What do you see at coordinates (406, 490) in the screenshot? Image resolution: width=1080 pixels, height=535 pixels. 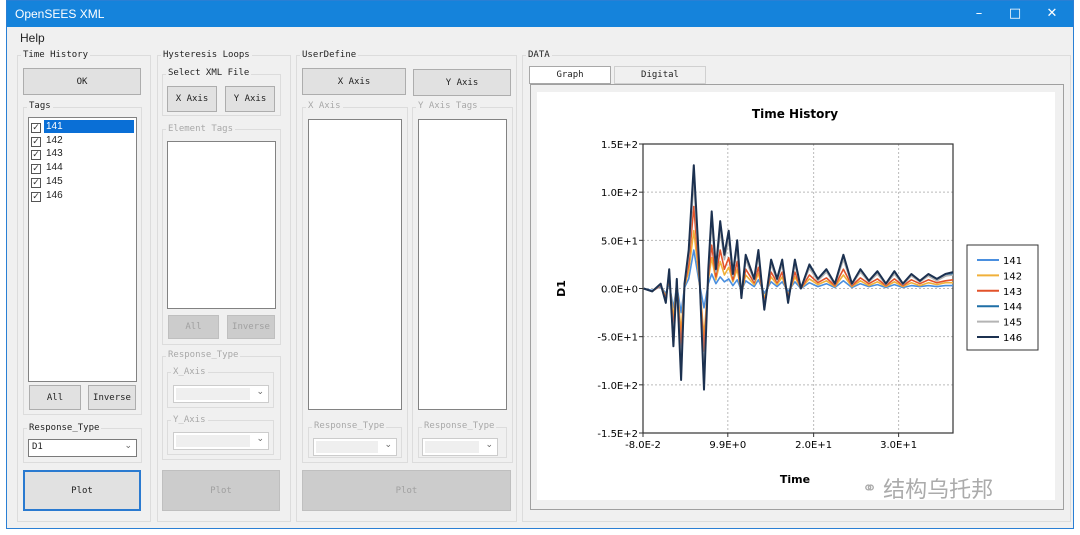 I see `user-plot-button: Plot` at bounding box center [406, 490].